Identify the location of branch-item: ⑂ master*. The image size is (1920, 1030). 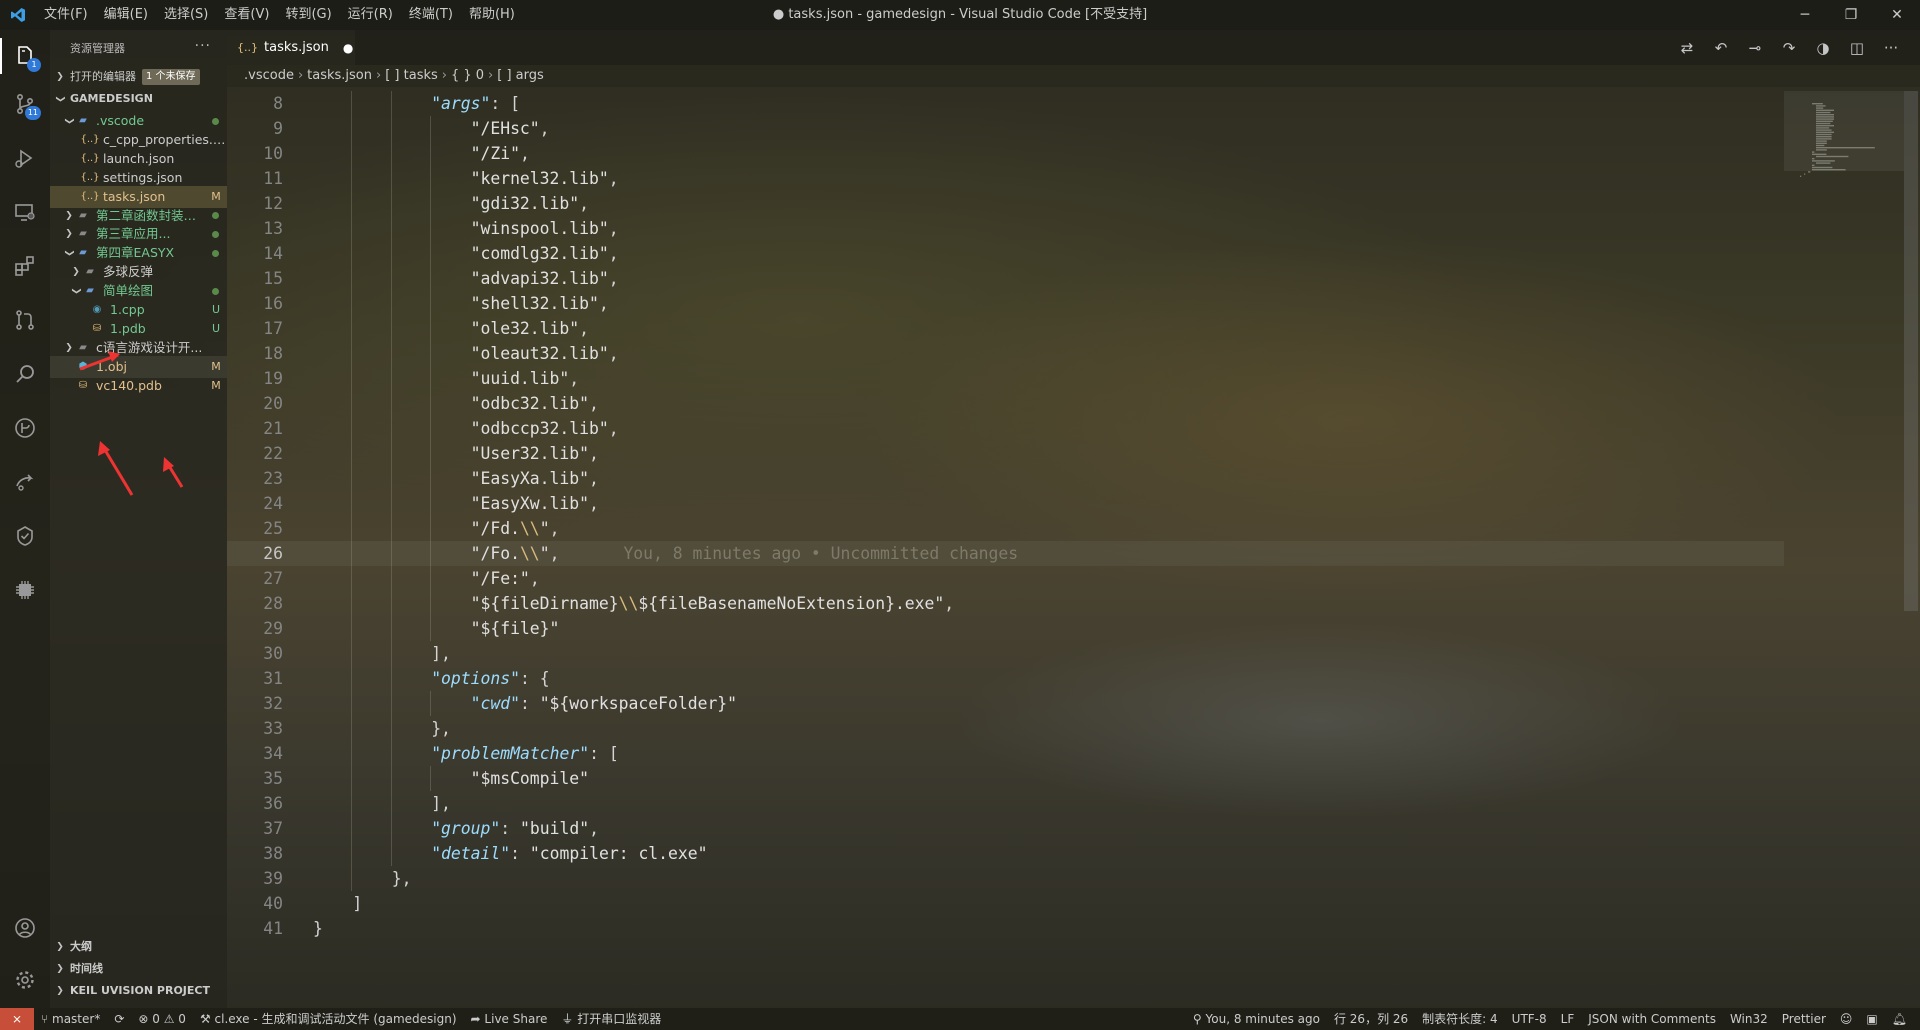
(70, 1019).